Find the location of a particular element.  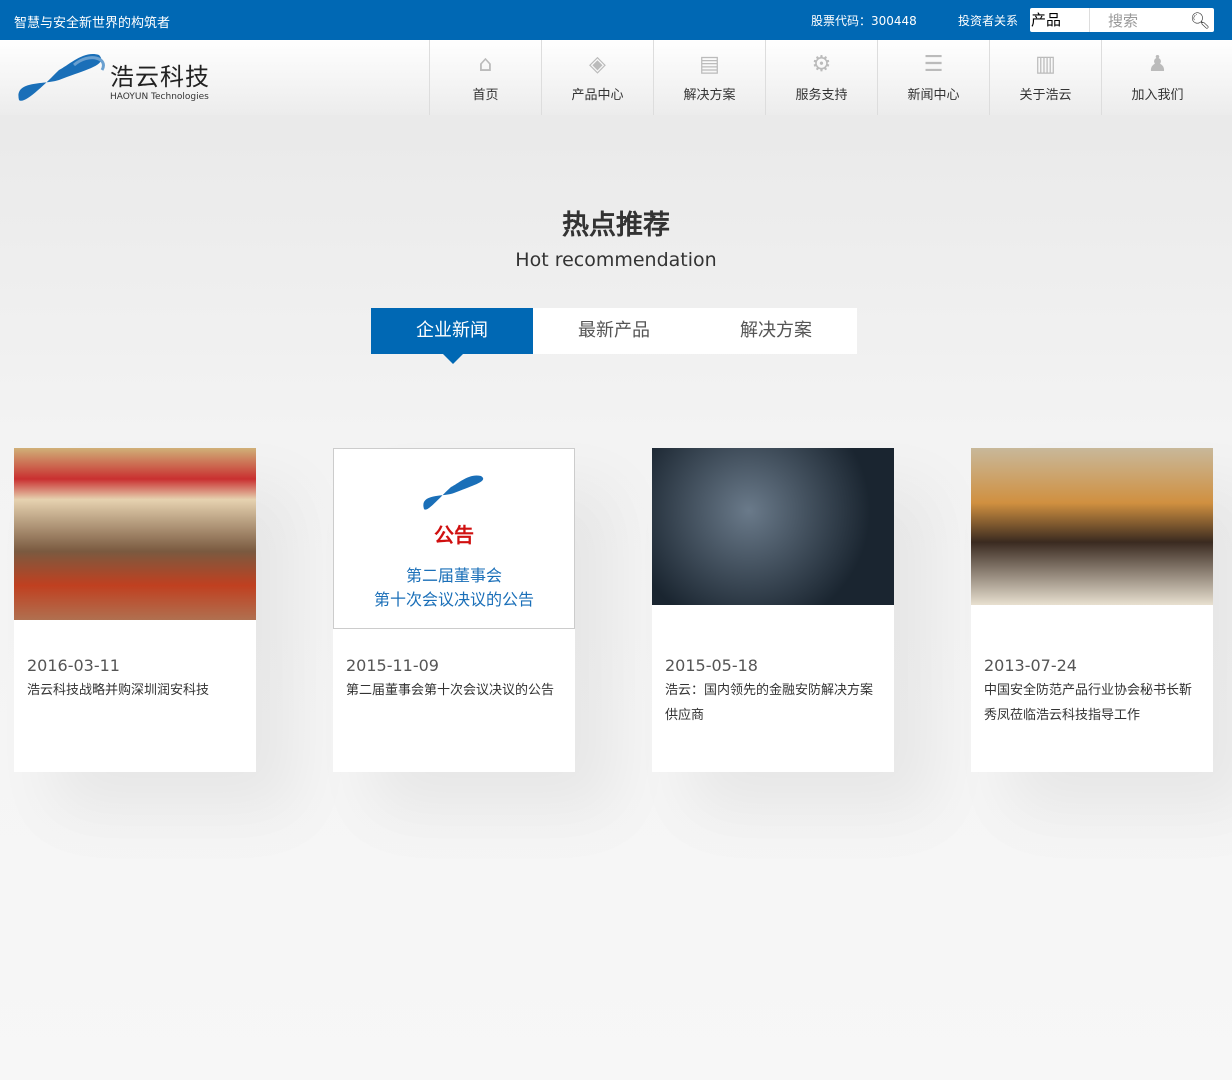

nav-label: 产品中心 is located at coordinates (597, 95).